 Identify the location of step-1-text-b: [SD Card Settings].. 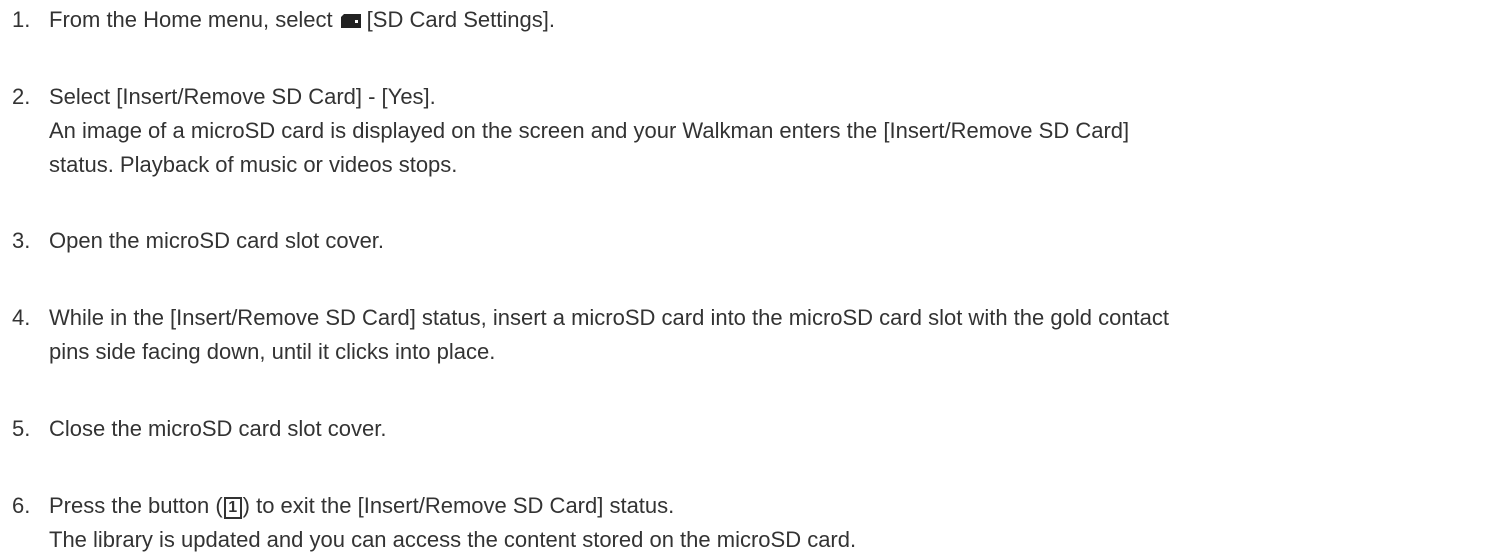
(460, 19).